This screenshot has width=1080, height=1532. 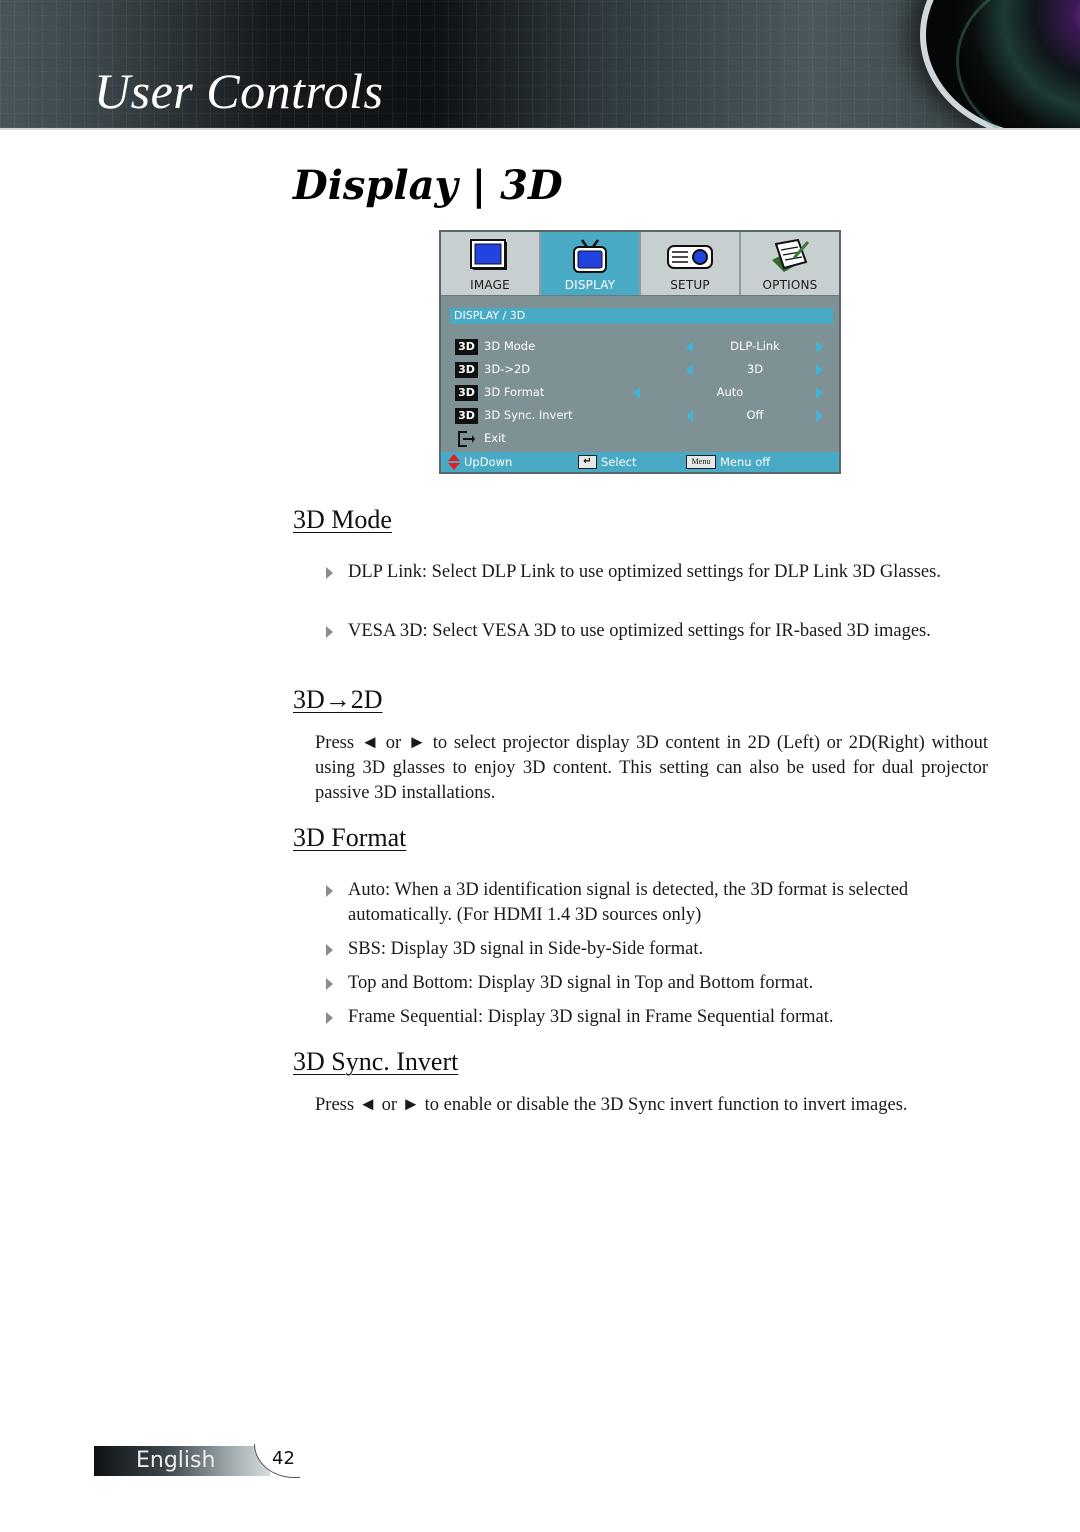 What do you see at coordinates (428, 185) in the screenshot?
I see `page-title: Display | 3D` at bounding box center [428, 185].